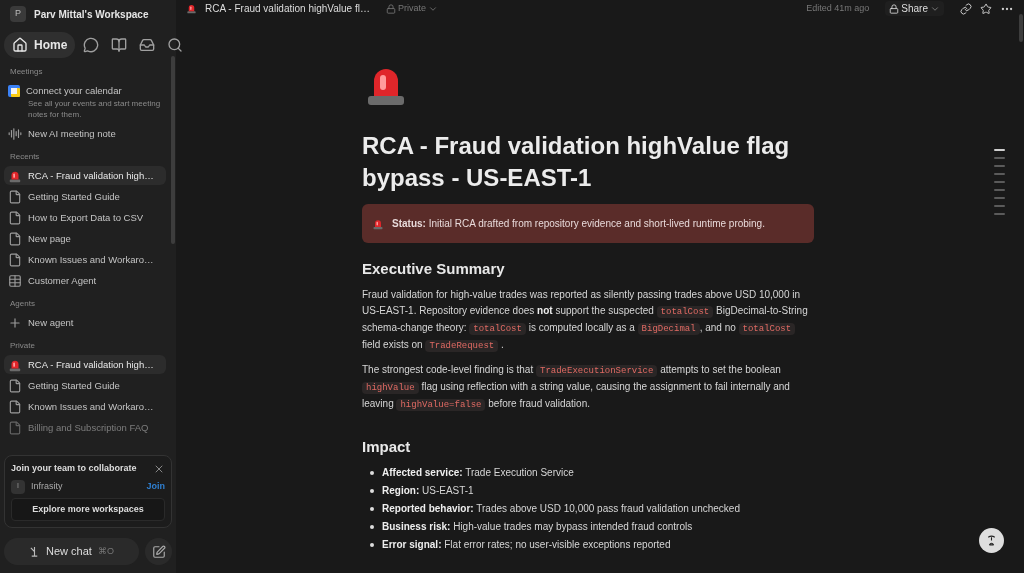 This screenshot has width=1024, height=573. What do you see at coordinates (434, 269) in the screenshot?
I see `section-heading: Executive Summary` at bounding box center [434, 269].